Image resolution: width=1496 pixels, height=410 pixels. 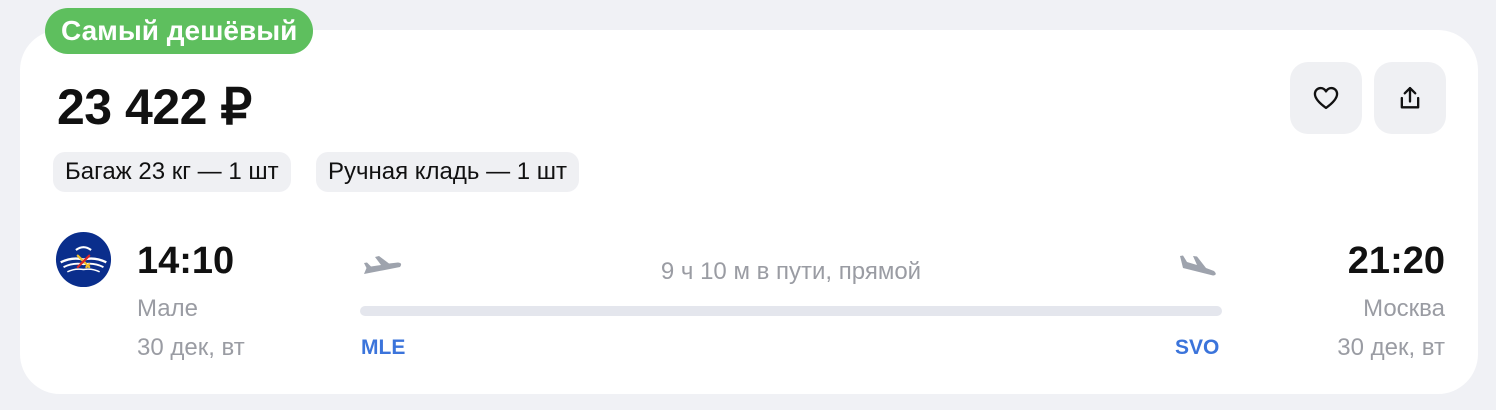 What do you see at coordinates (172, 172) in the screenshot?
I see `baggage-chip: Багаж 23 кг — 1 шт` at bounding box center [172, 172].